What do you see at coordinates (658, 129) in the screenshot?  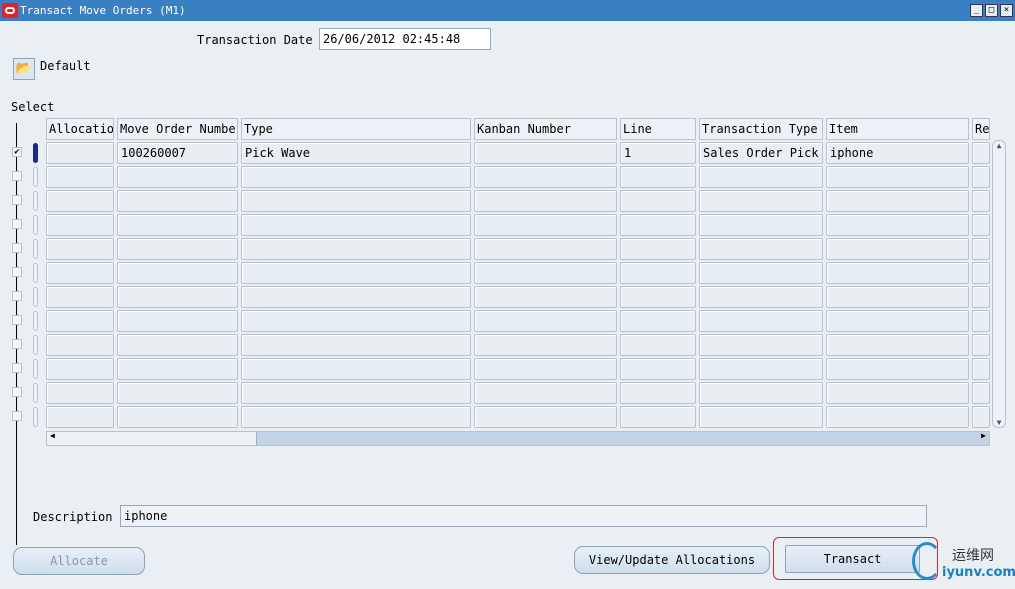 I see `column-header: Line` at bounding box center [658, 129].